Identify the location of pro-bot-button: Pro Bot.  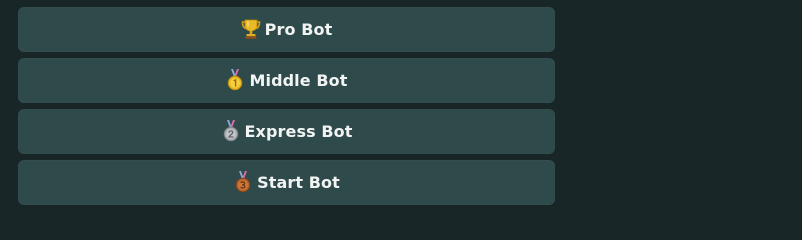
(286, 29).